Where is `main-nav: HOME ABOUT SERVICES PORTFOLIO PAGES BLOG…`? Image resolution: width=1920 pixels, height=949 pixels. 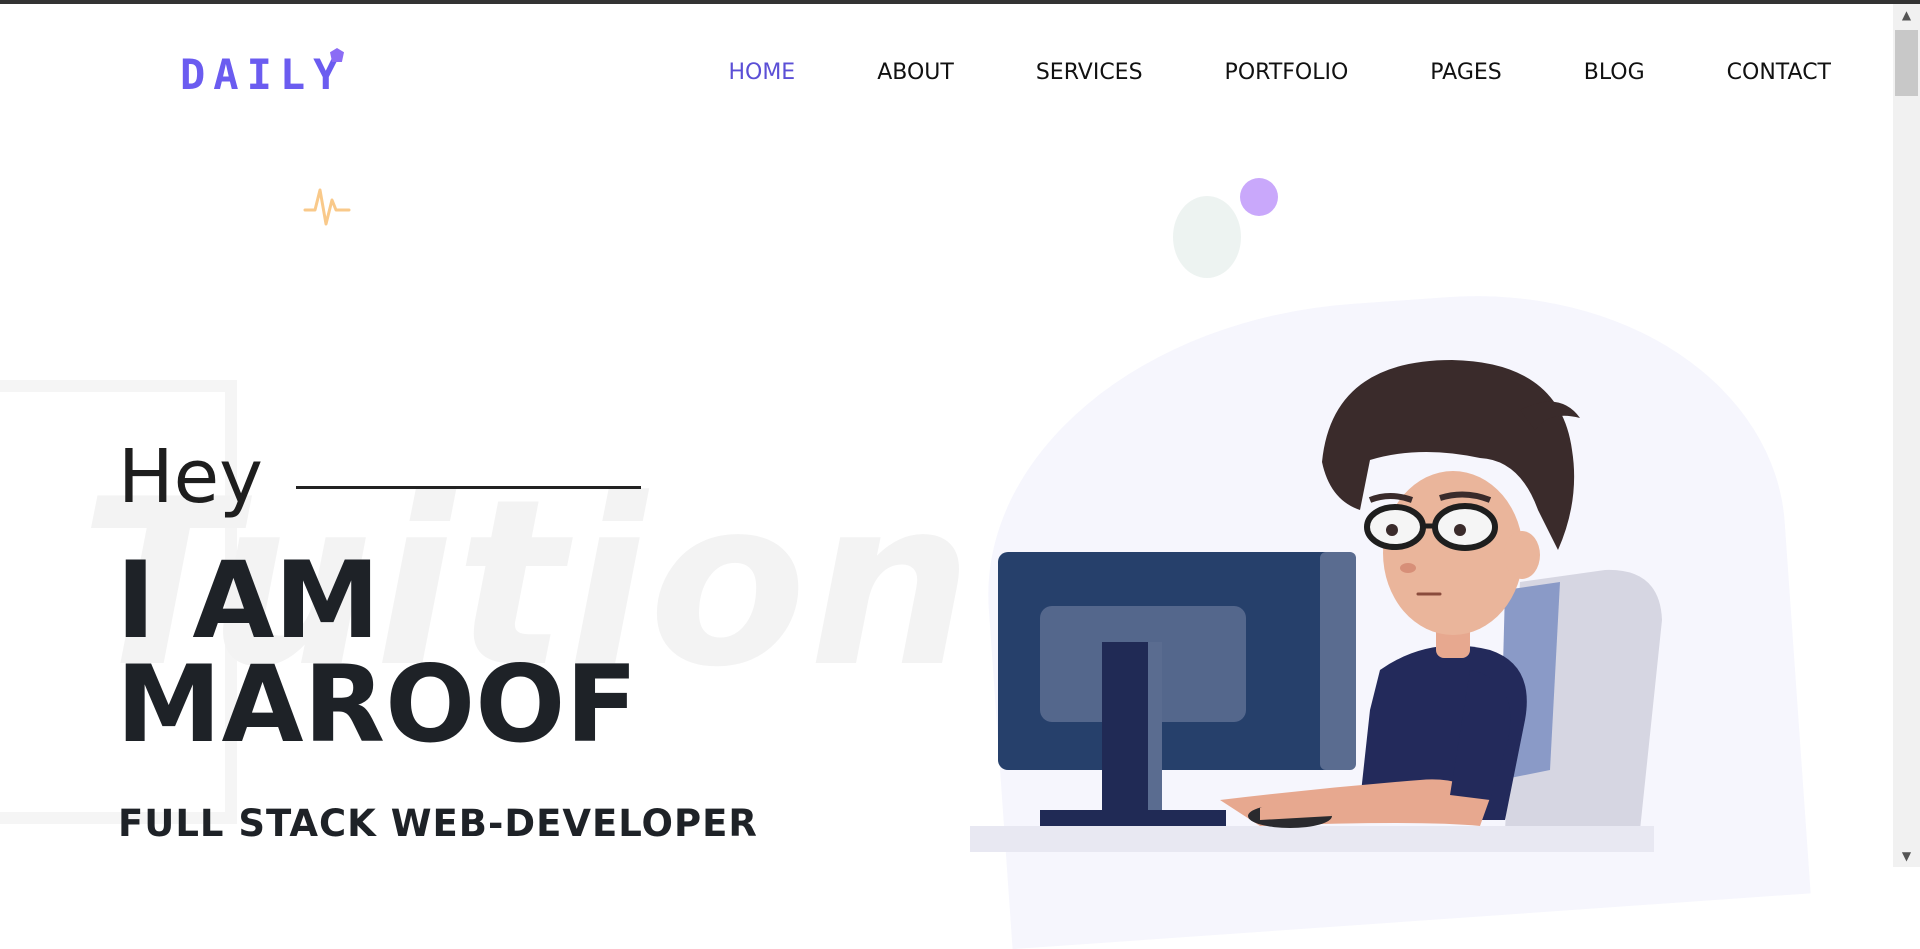
main-nav: HOME ABOUT SERVICES PORTFOLIO PAGES BLOG… is located at coordinates (1238, 72).